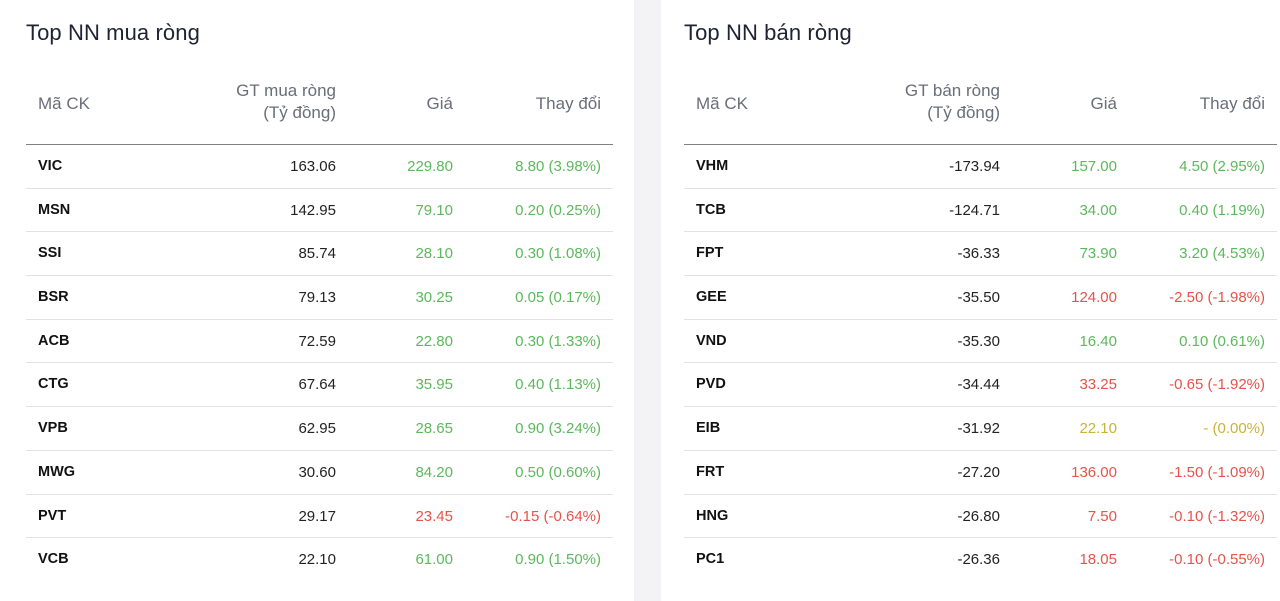 This screenshot has height=601, width=1280. Describe the element at coordinates (1098, 341) in the screenshot. I see `price: 16.40` at that location.